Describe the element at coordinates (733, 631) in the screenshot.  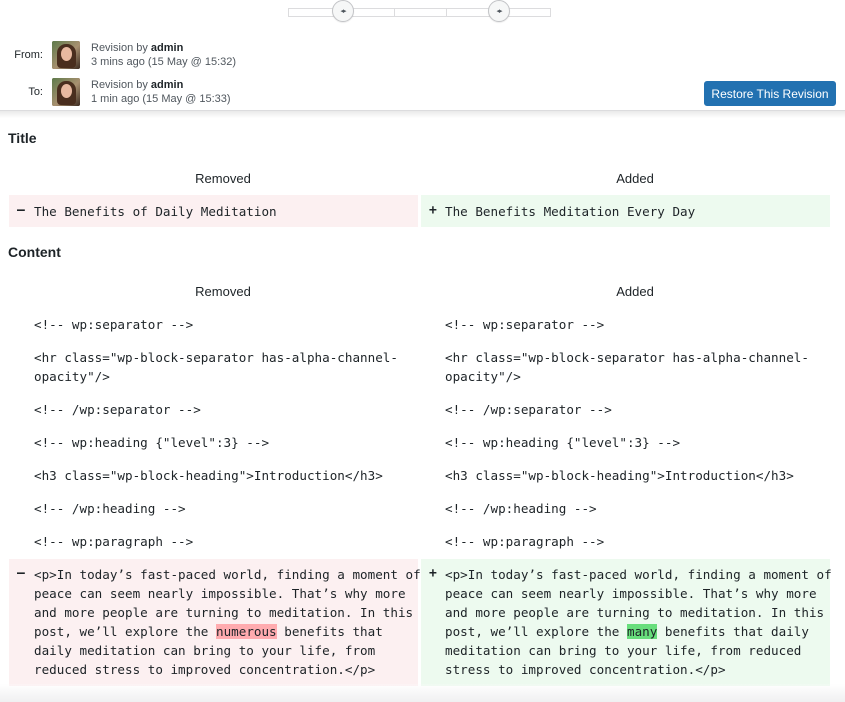
I see `added-line-part: benefits that daily` at that location.